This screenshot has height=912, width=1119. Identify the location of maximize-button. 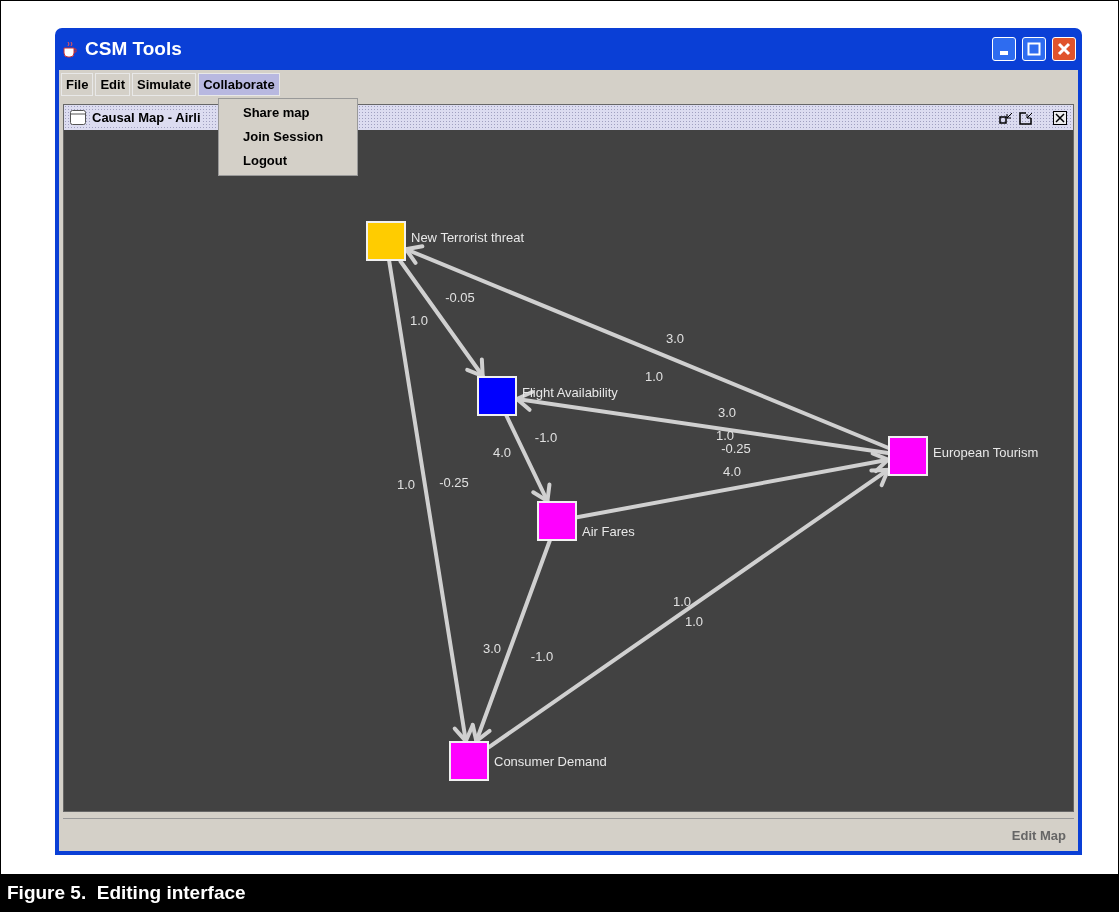
(1034, 49).